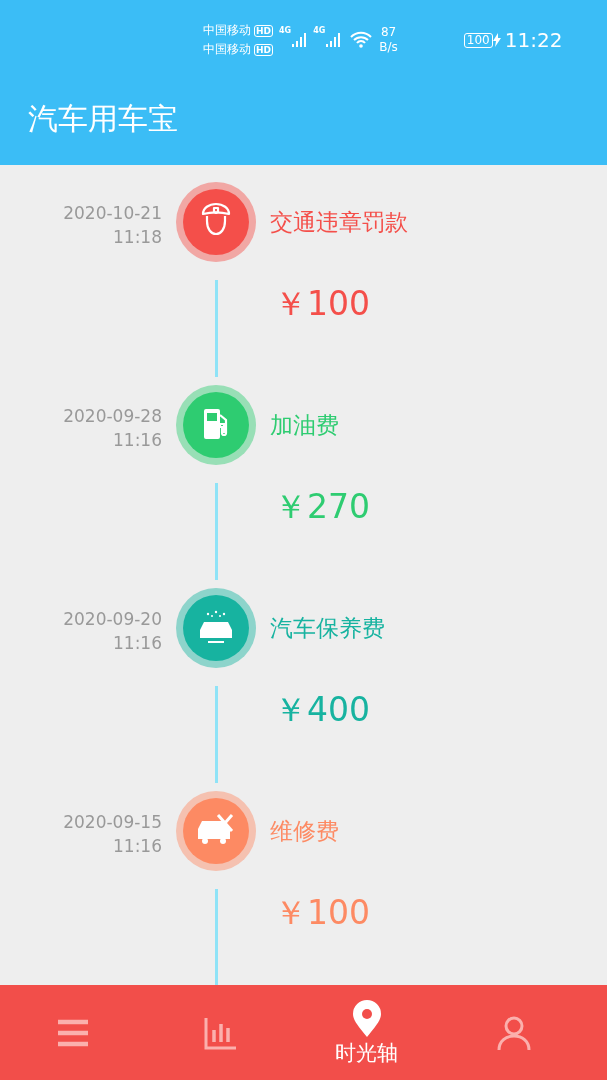 The image size is (607, 1080). Describe the element at coordinates (361, 40) in the screenshot. I see `wifi-icon` at that location.